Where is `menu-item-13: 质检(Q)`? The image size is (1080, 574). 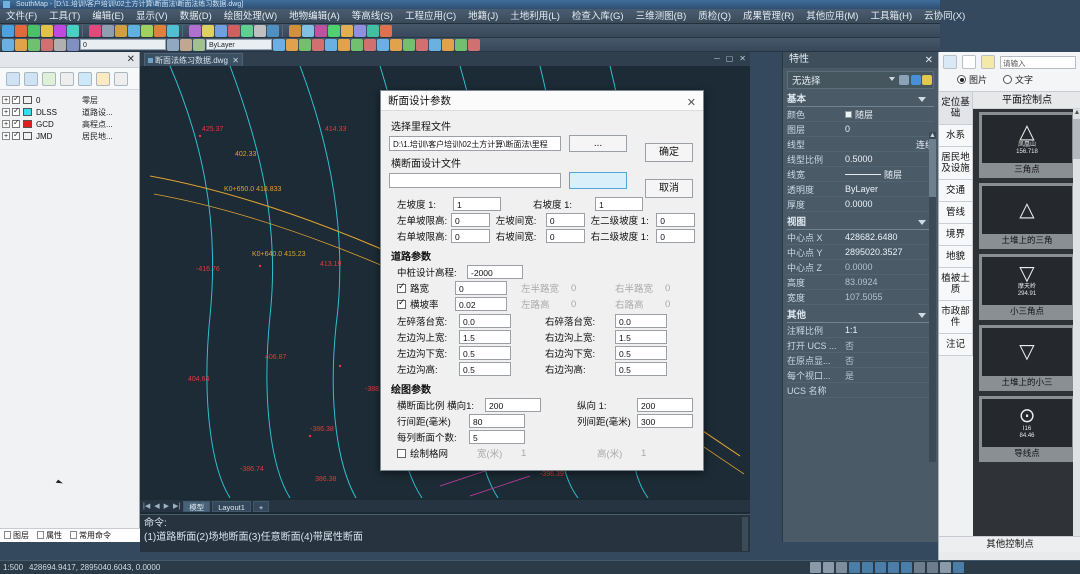 menu-item-13: 质检(Q) is located at coordinates (714, 16).